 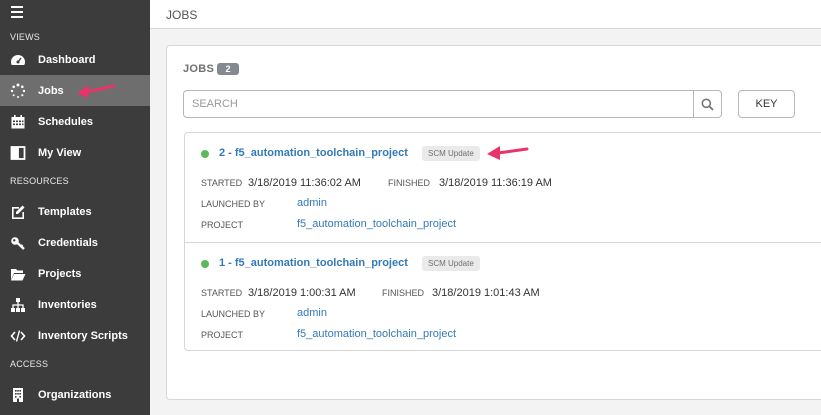 What do you see at coordinates (304, 183) in the screenshot?
I see `started-value: 3/18/2019 11:36:02 AM` at bounding box center [304, 183].